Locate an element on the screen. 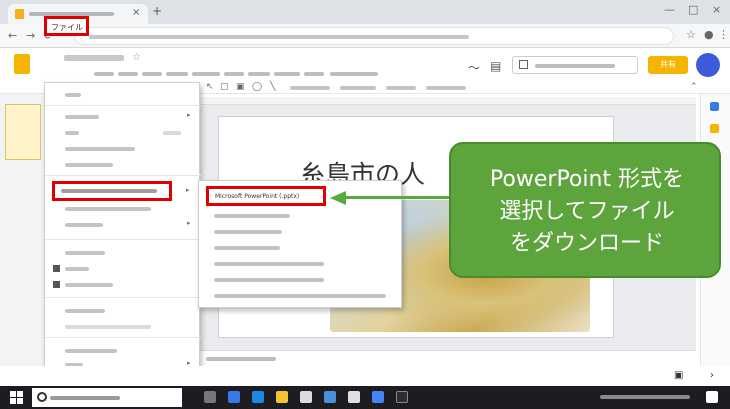 Image resolution: width=730 pixels, height=409 pixels. calendar-icon is located at coordinates (714, 106).